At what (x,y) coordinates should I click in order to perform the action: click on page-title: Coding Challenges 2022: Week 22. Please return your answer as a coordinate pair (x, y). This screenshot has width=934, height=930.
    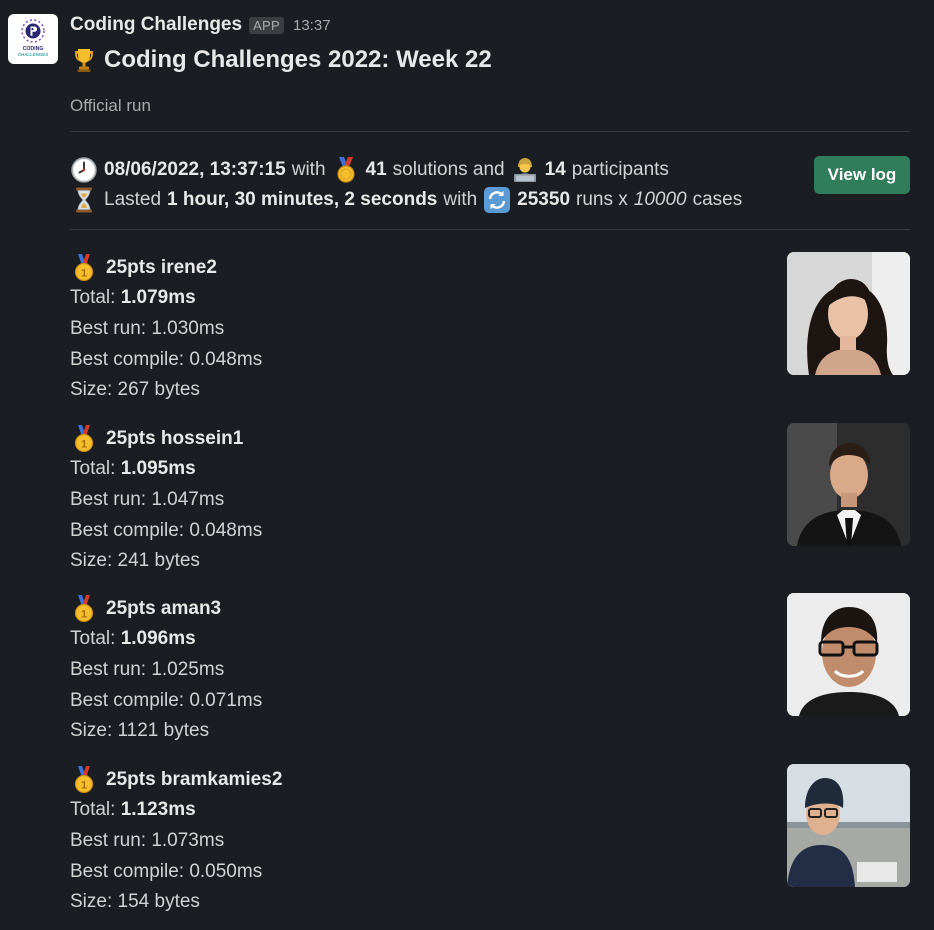
    Looking at the image, I should click on (298, 59).